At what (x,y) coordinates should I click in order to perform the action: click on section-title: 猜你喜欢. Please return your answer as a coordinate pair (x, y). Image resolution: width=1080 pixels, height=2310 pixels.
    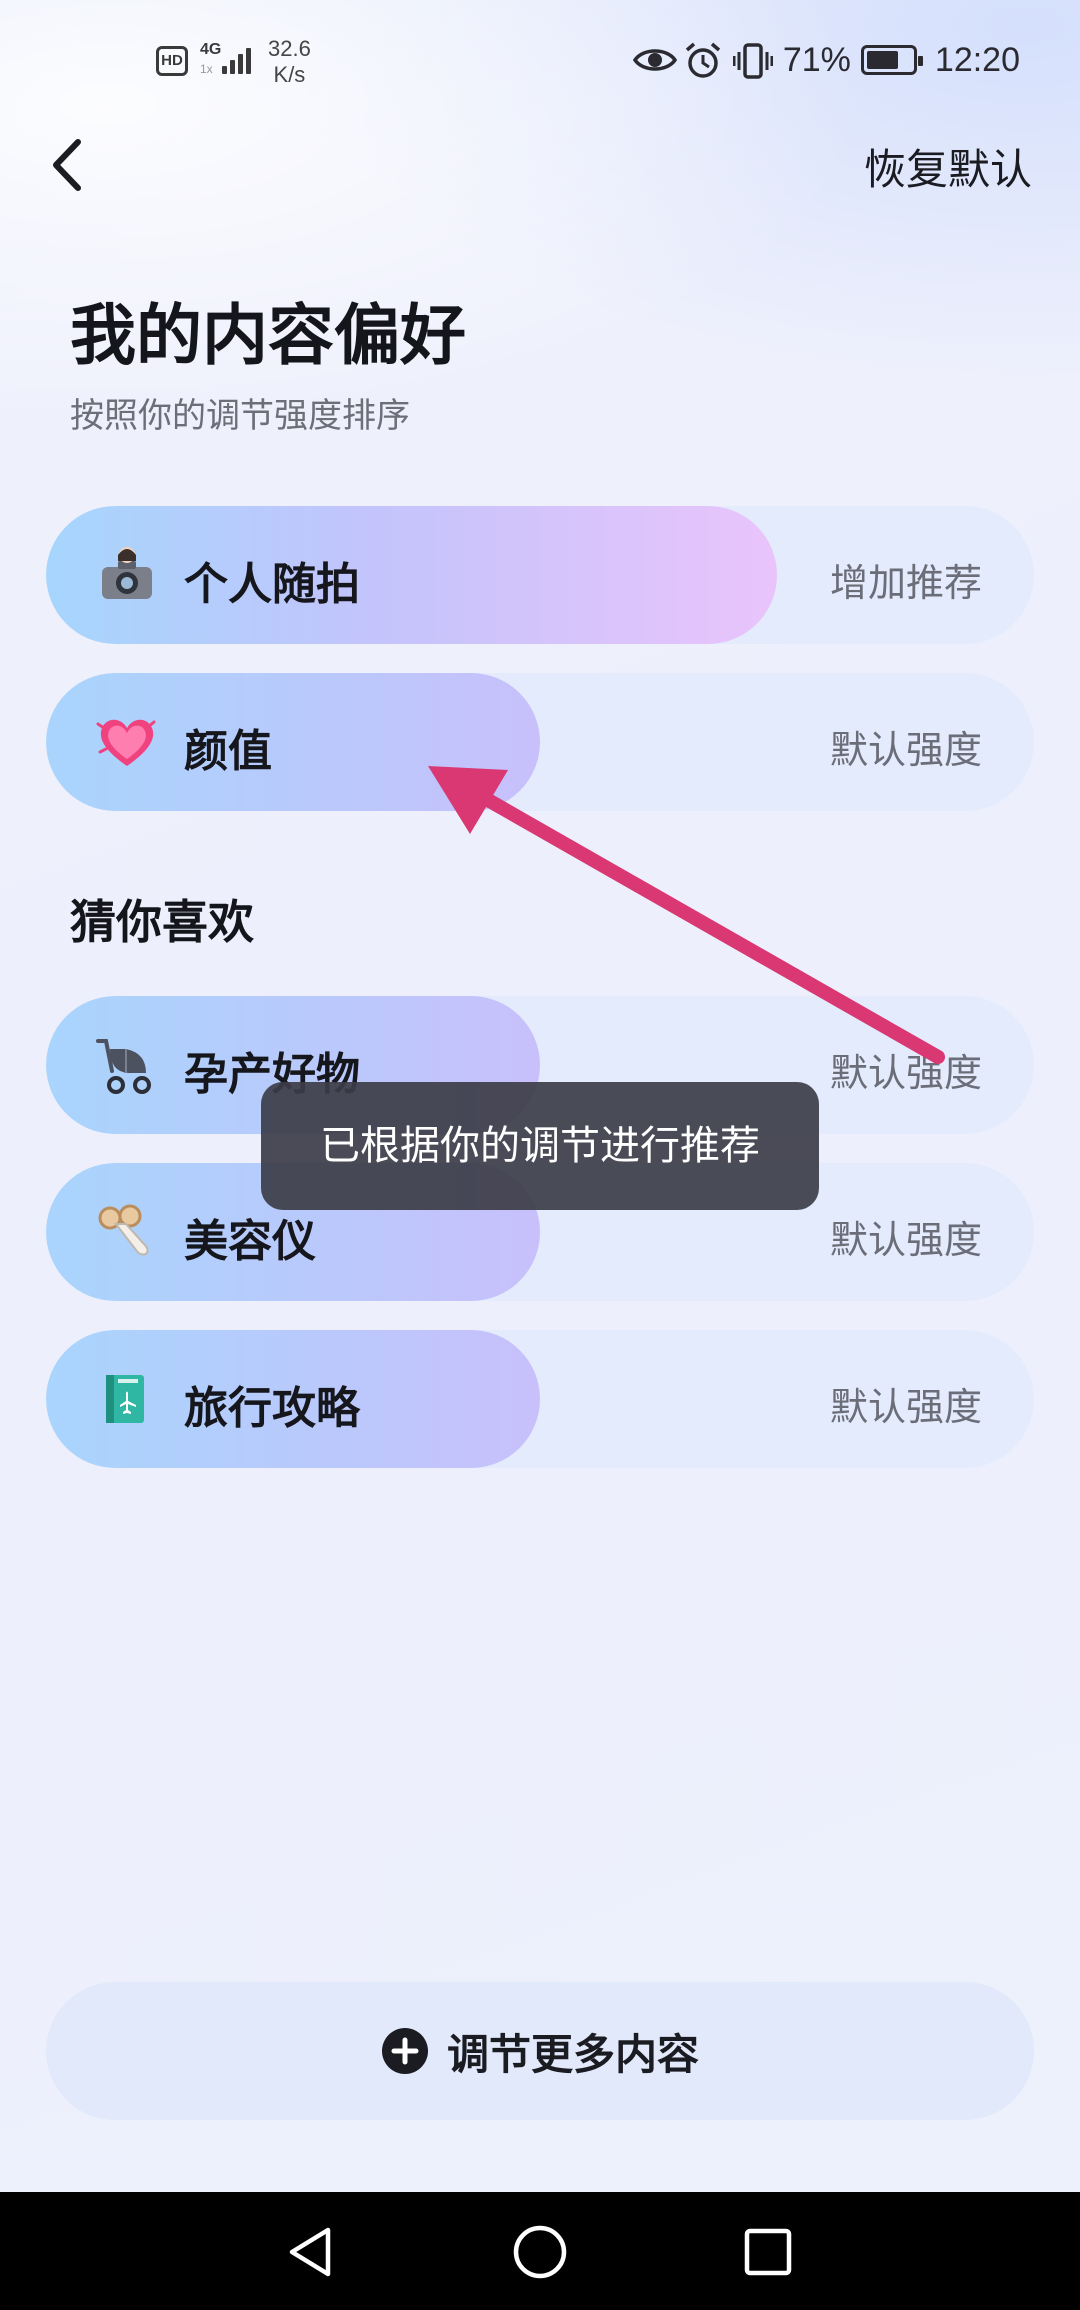
    Looking at the image, I should click on (162, 922).